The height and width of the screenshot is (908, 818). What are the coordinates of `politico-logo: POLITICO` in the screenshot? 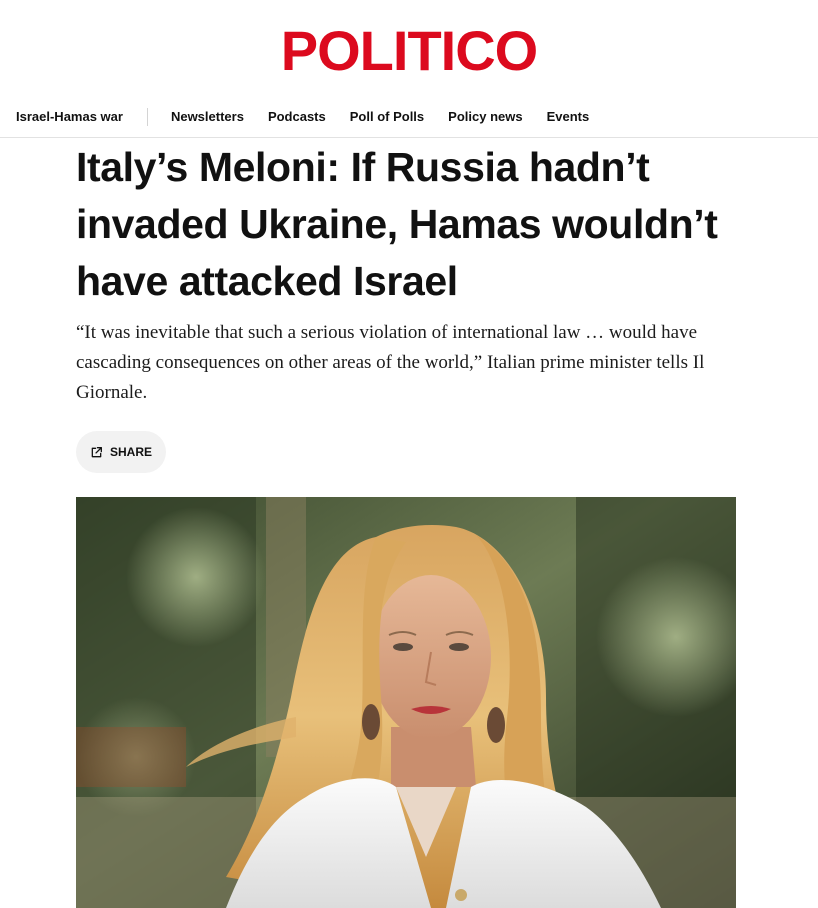 It's located at (409, 51).